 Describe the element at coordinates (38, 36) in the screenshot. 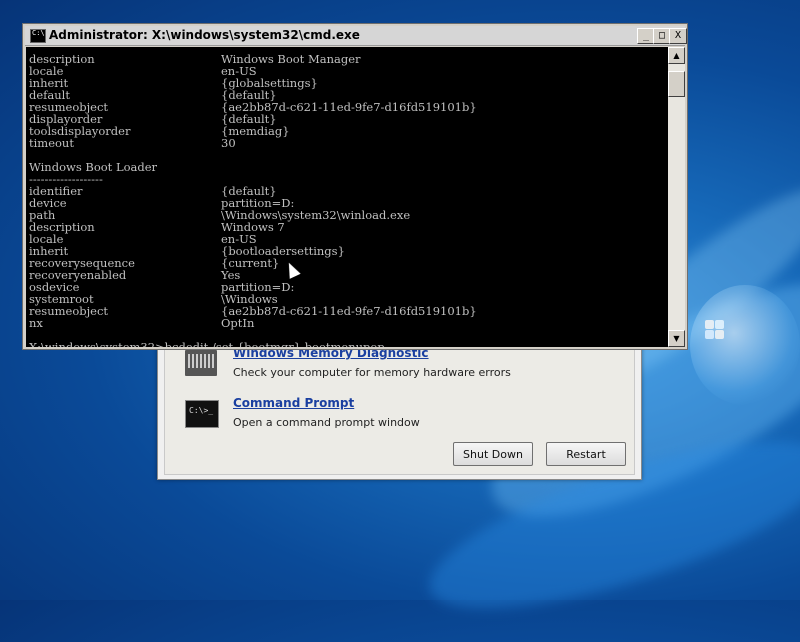

I see `cmd-window-icon` at that location.